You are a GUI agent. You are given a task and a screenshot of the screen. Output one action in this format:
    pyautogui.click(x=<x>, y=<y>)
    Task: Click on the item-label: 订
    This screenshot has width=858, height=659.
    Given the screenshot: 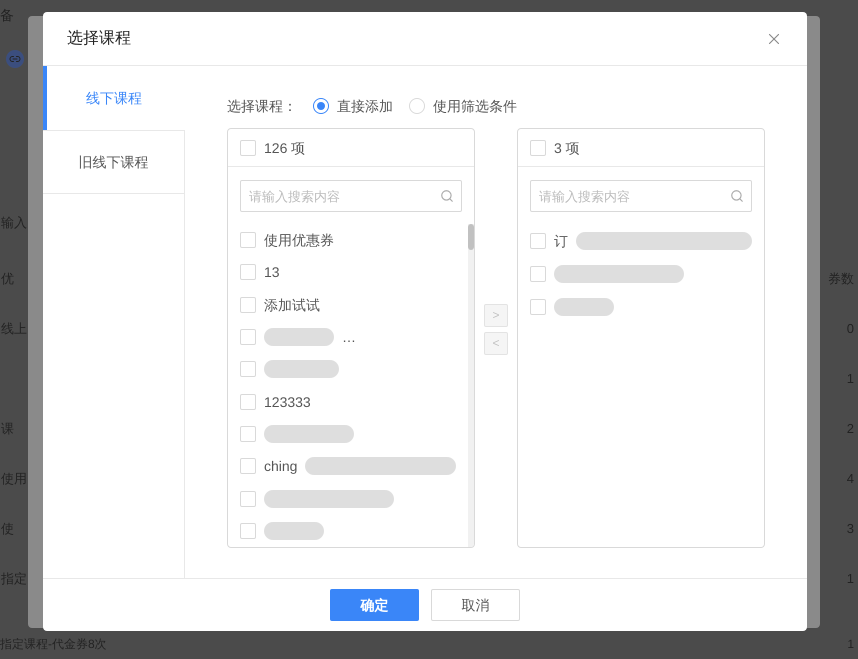 What is the action you would take?
    pyautogui.click(x=561, y=241)
    